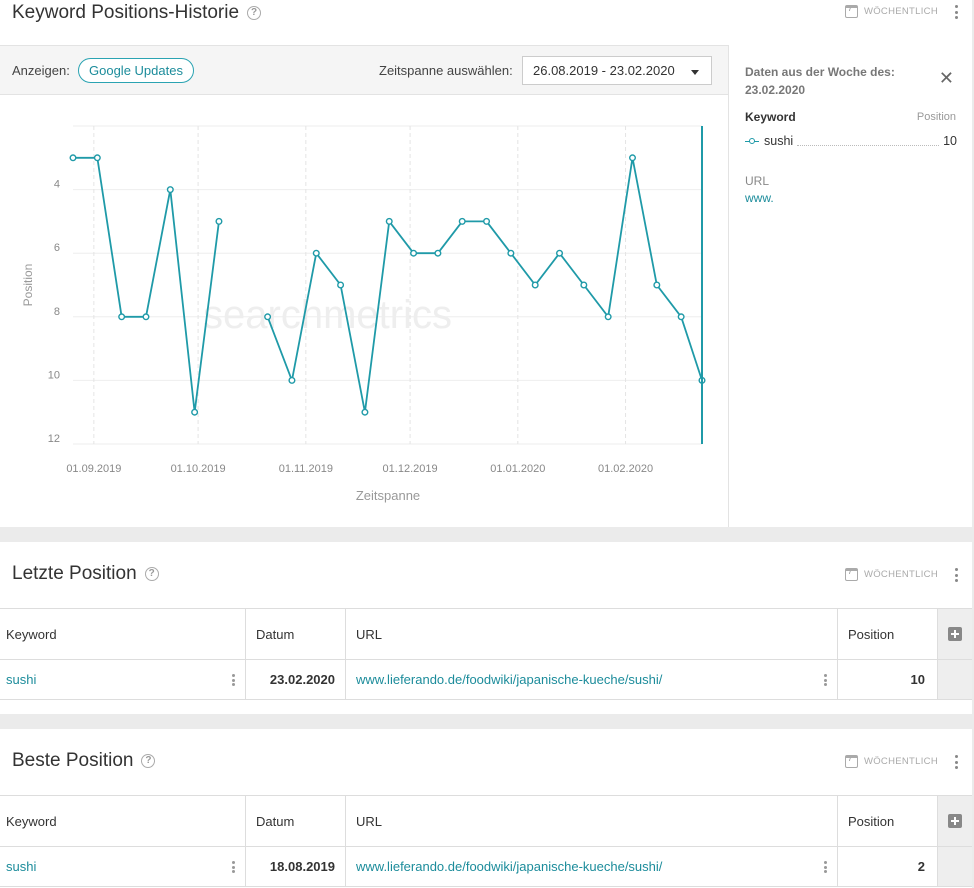  Describe the element at coordinates (779, 141) in the screenshot. I see `detail-keyword: sushi` at that location.